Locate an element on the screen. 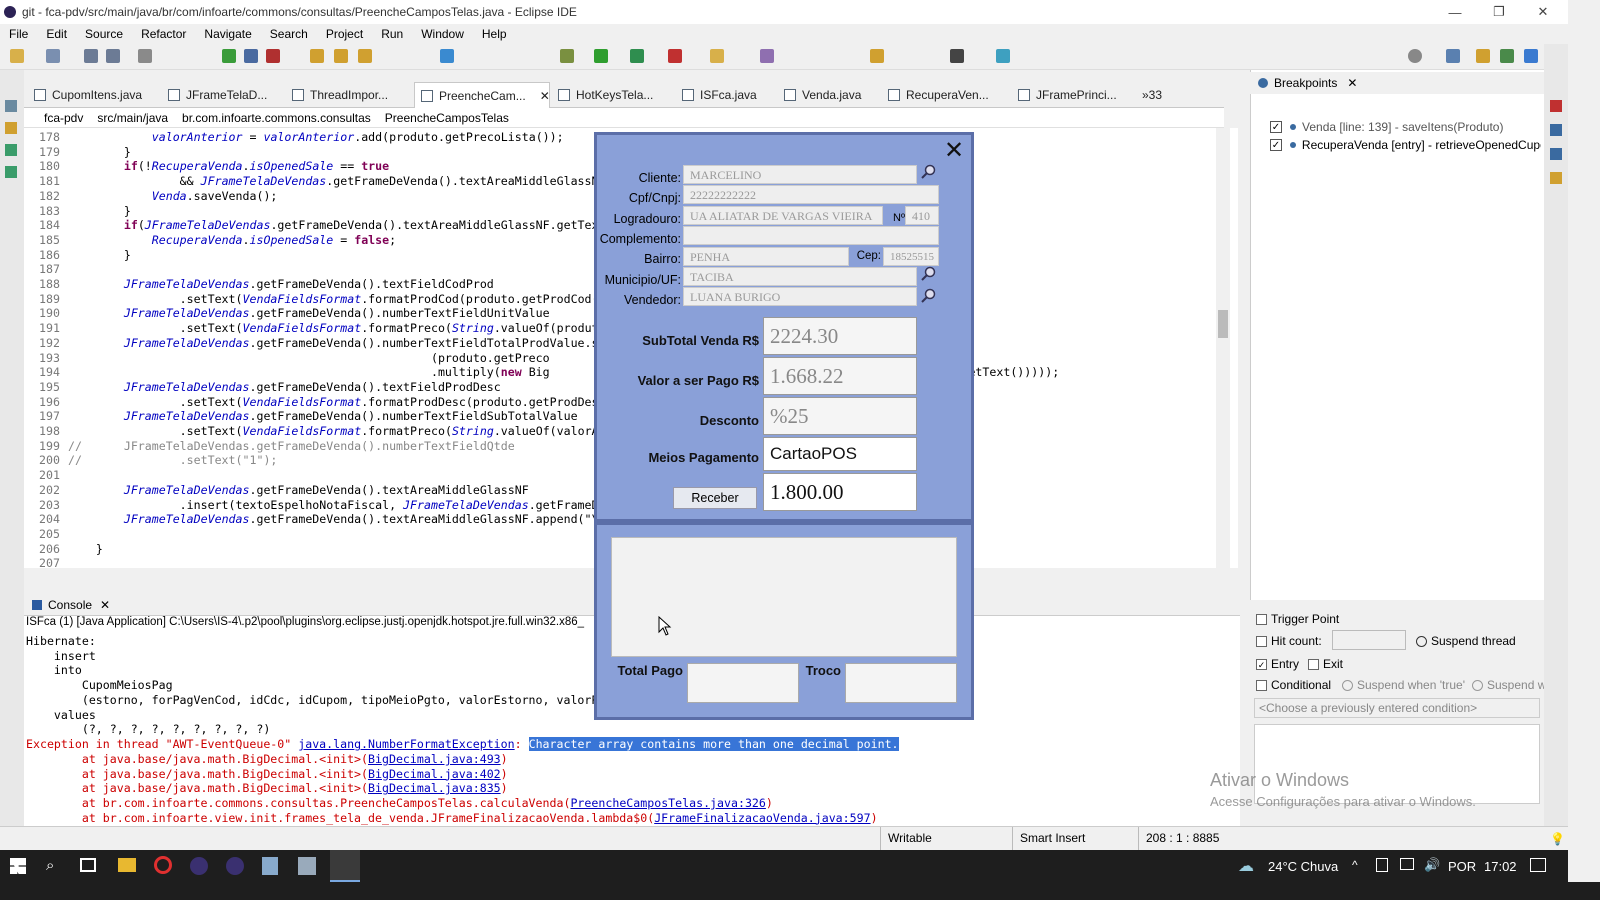 Image resolution: width=1600 pixels, height=900 pixels. suspend-when-changed-radio: Suspend w is located at coordinates (1509, 685).